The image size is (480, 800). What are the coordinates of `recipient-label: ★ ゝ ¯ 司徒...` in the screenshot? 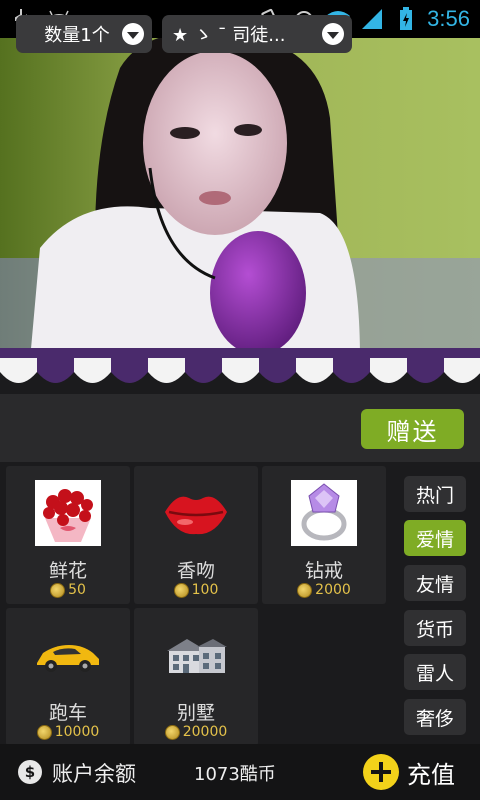 It's located at (229, 35).